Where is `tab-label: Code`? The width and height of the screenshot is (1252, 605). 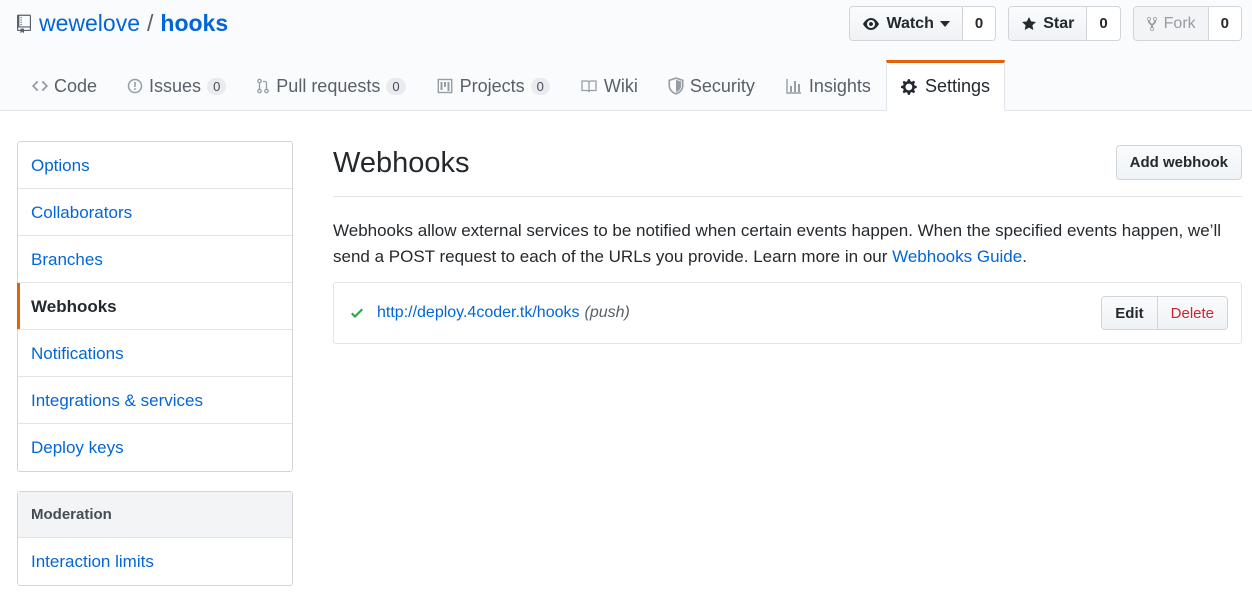
tab-label: Code is located at coordinates (76, 85).